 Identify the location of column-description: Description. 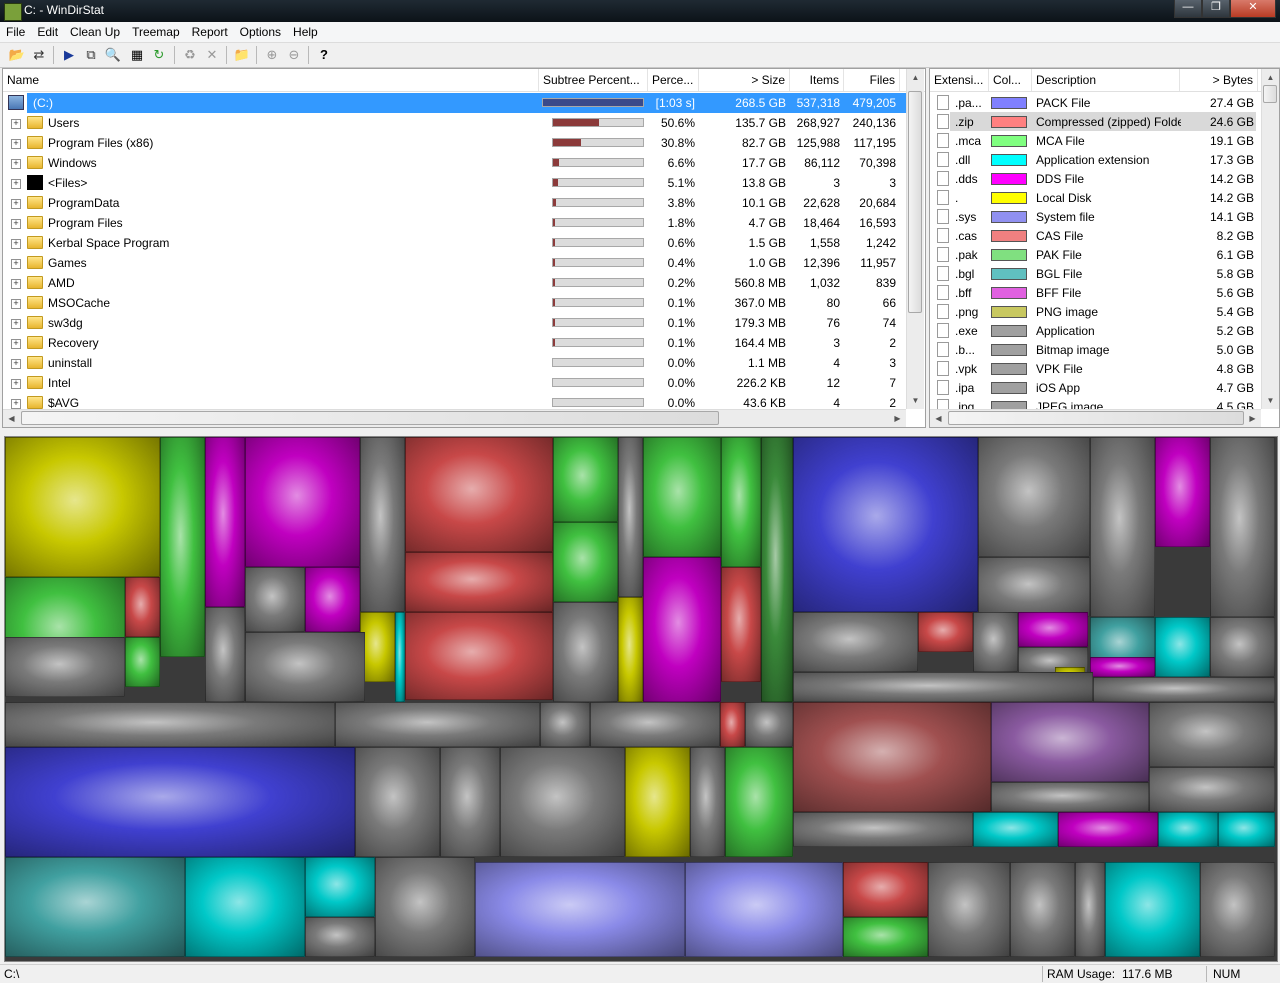
(1106, 80).